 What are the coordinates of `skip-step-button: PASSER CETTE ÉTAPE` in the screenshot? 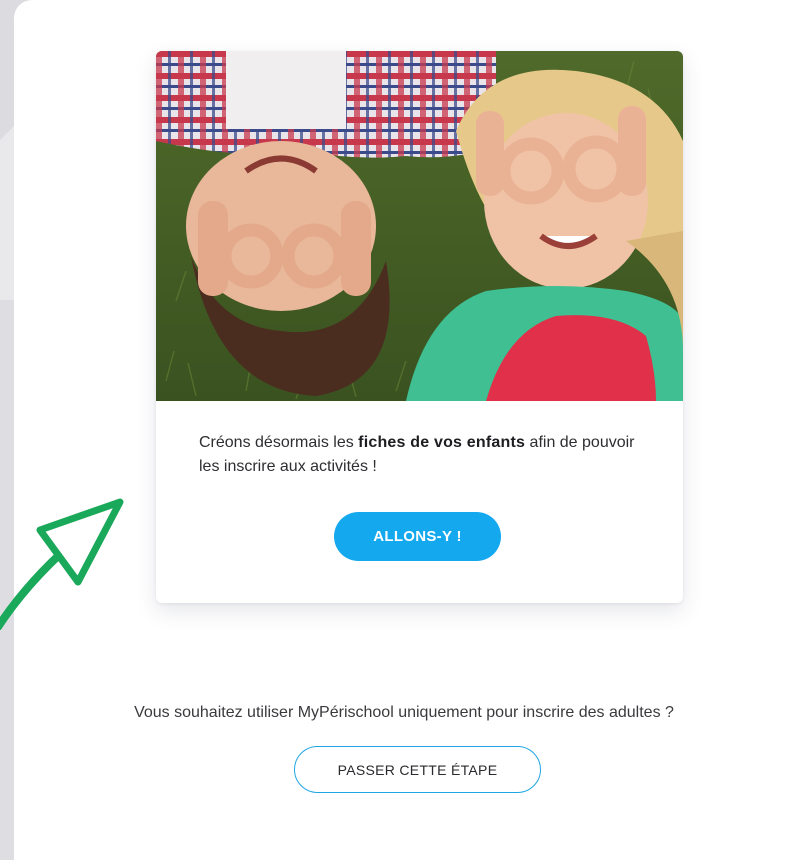 It's located at (417, 769).